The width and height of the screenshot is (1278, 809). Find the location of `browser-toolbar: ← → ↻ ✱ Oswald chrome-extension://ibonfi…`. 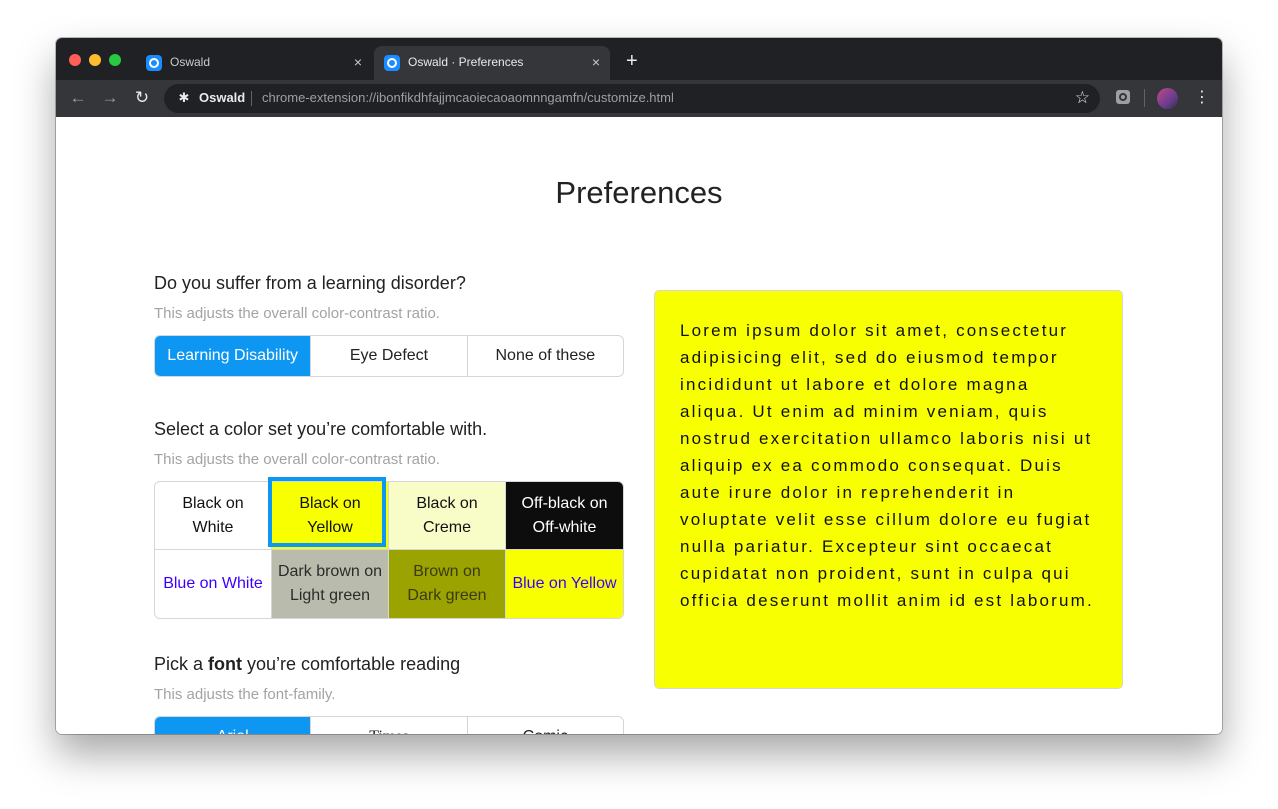

browser-toolbar: ← → ↻ ✱ Oswald chrome-extension://ibonfi… is located at coordinates (639, 98).